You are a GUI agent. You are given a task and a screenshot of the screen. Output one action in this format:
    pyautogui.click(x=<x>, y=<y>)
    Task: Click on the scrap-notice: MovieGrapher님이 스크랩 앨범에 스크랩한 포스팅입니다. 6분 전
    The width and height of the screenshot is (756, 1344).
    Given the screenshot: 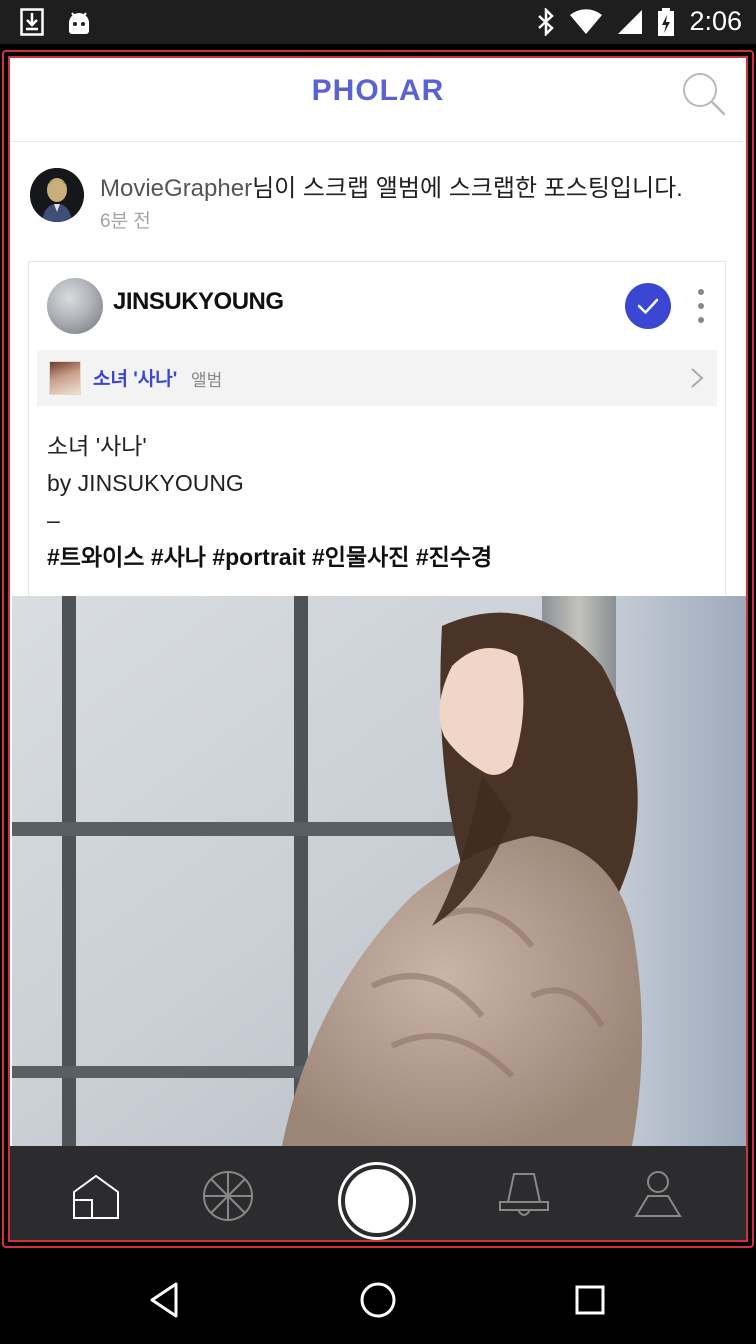 What is the action you would take?
    pyautogui.click(x=380, y=201)
    